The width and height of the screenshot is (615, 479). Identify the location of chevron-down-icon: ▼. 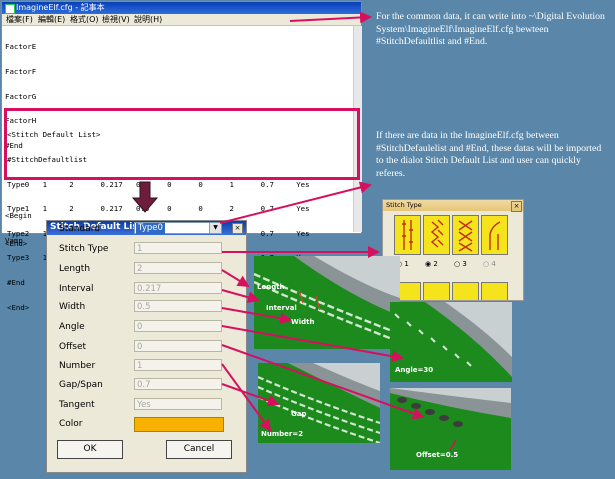
(215, 228).